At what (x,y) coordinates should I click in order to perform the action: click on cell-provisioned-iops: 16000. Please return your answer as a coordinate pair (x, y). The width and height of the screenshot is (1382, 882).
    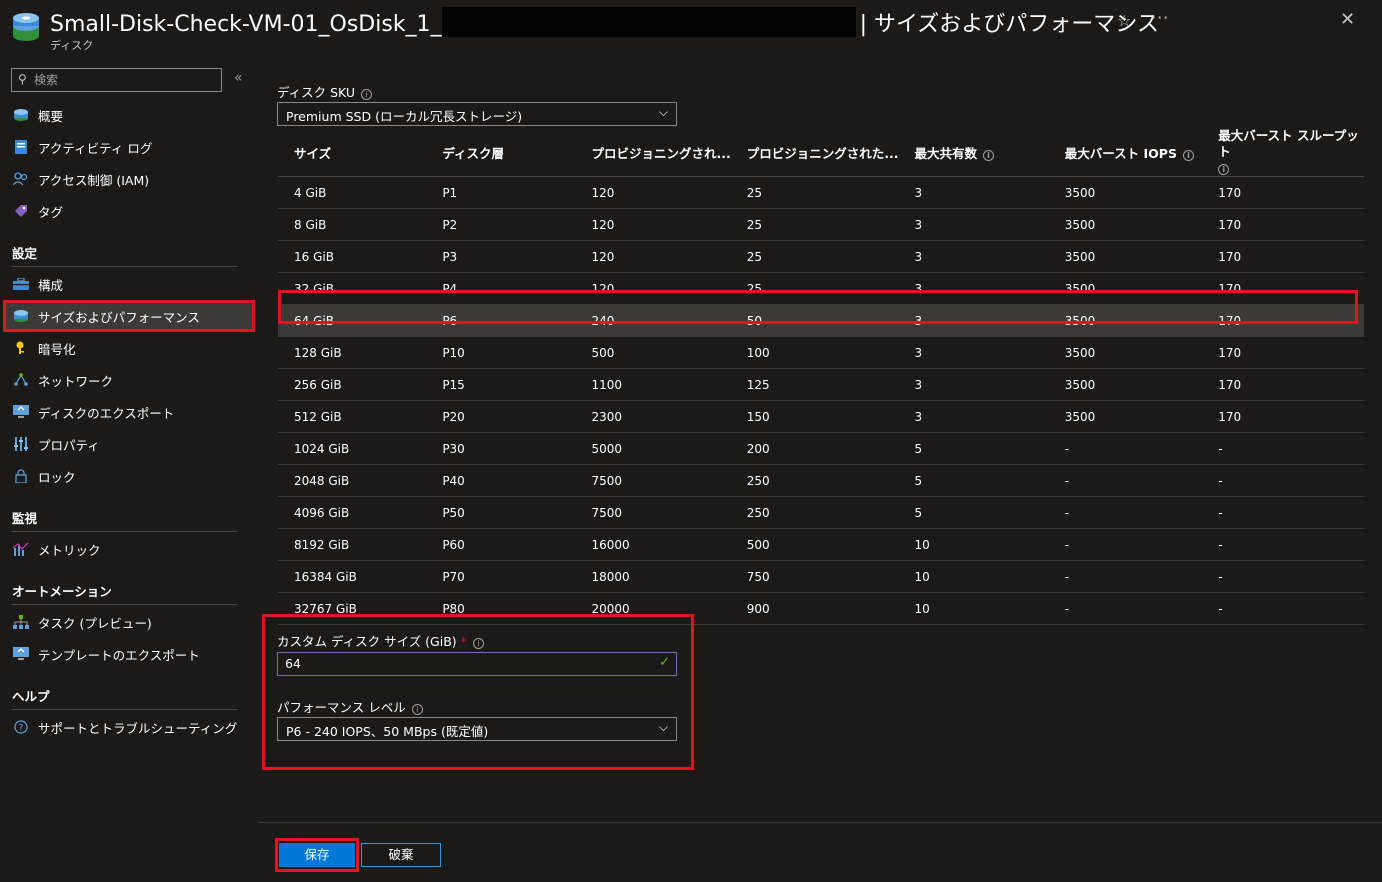
    Looking at the image, I should click on (653, 544).